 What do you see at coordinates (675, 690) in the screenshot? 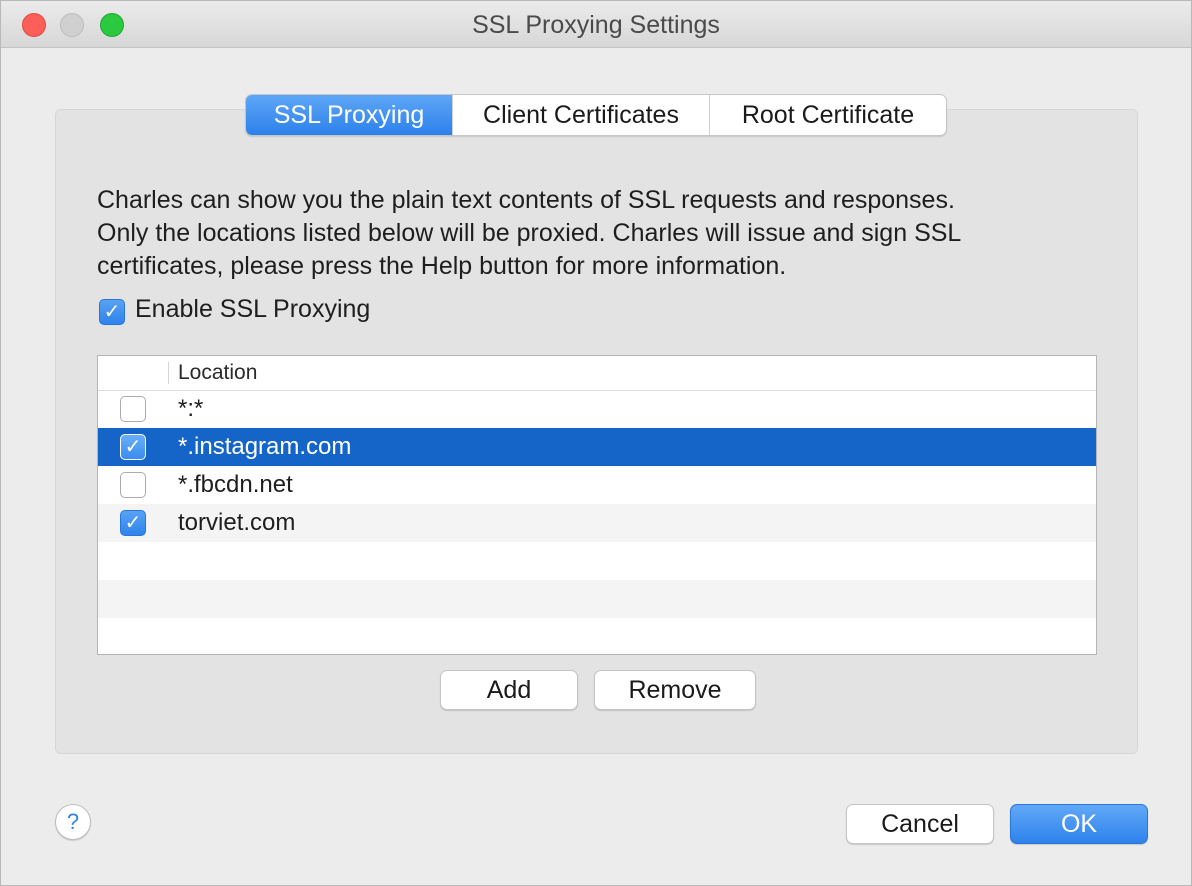
I see `remove-location-button: Remove` at bounding box center [675, 690].